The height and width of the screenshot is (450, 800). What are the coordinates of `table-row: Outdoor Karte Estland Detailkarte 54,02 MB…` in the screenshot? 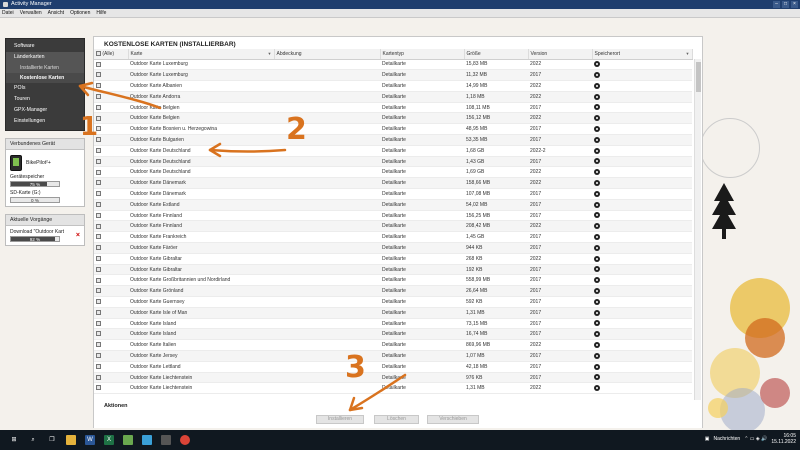 It's located at (393, 205).